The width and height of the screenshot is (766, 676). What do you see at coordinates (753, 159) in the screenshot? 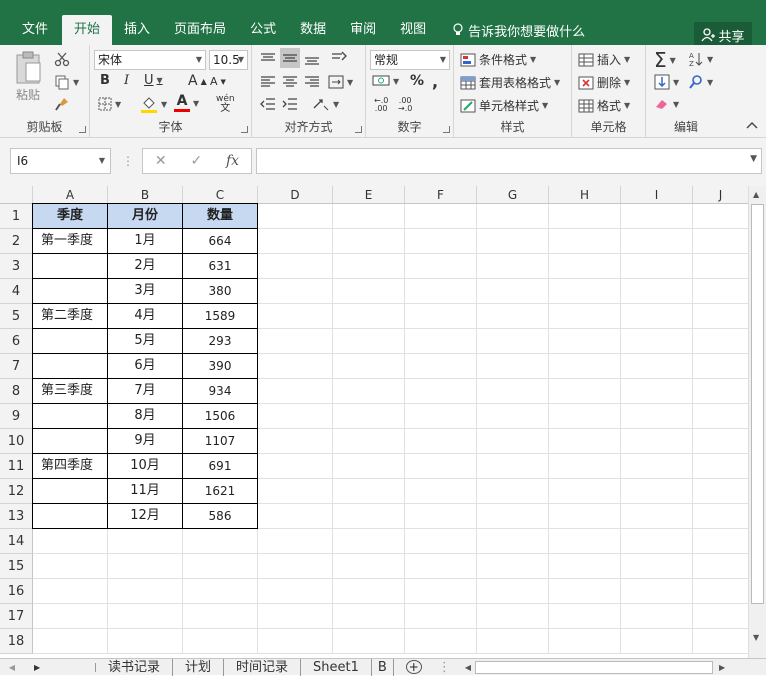
I see `chevron-down-icon: ▼` at bounding box center [753, 159].